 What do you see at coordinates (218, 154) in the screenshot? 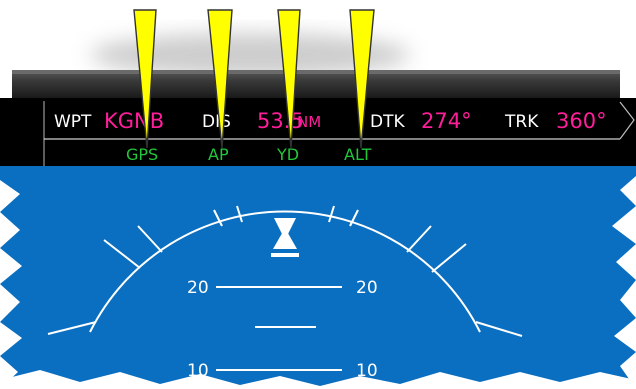
I see `annunciator-ap: AP` at bounding box center [218, 154].